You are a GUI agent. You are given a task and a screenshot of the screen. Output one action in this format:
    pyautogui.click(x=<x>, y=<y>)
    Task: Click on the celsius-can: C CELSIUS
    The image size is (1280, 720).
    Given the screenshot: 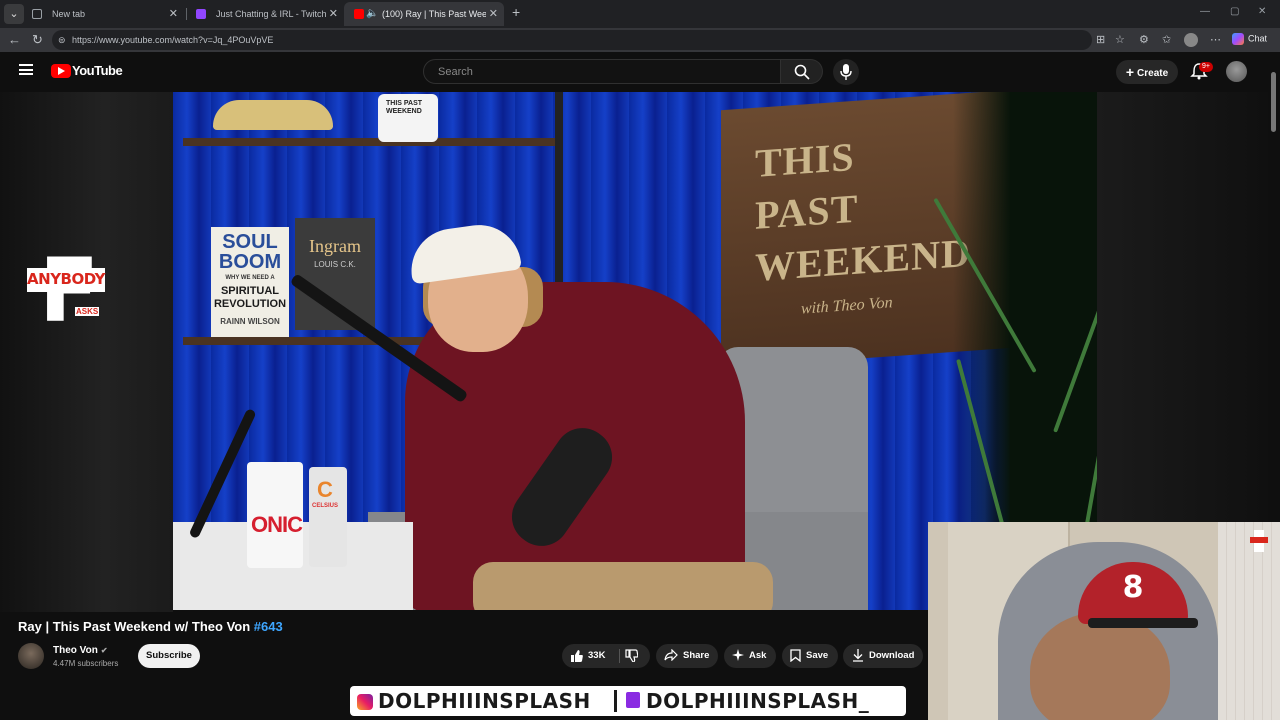 What is the action you would take?
    pyautogui.click(x=328, y=517)
    